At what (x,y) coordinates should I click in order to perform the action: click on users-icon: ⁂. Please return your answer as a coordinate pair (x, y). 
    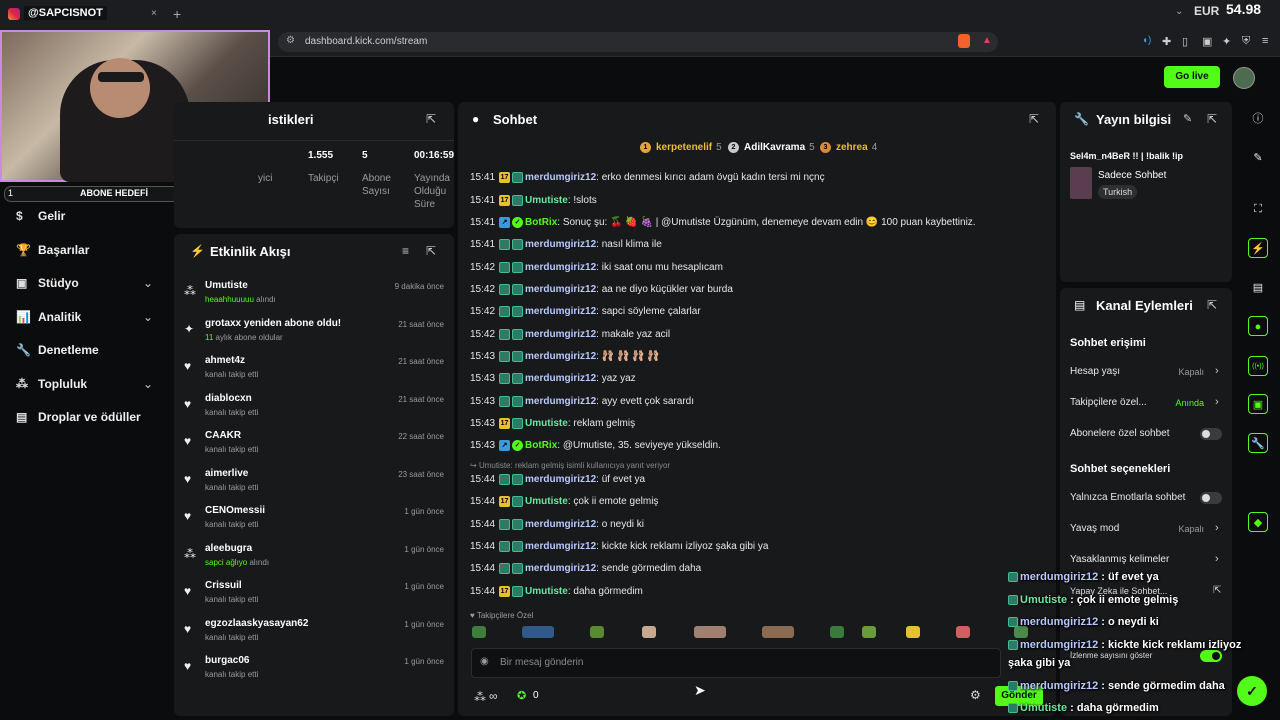
    Looking at the image, I should click on (480, 697).